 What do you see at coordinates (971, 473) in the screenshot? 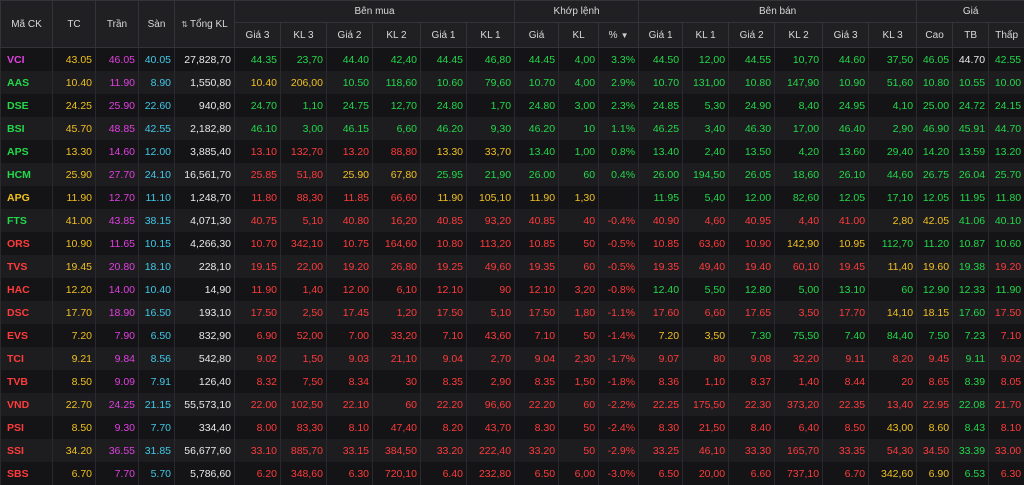
I see `table-cell: 6.53` at bounding box center [971, 473].